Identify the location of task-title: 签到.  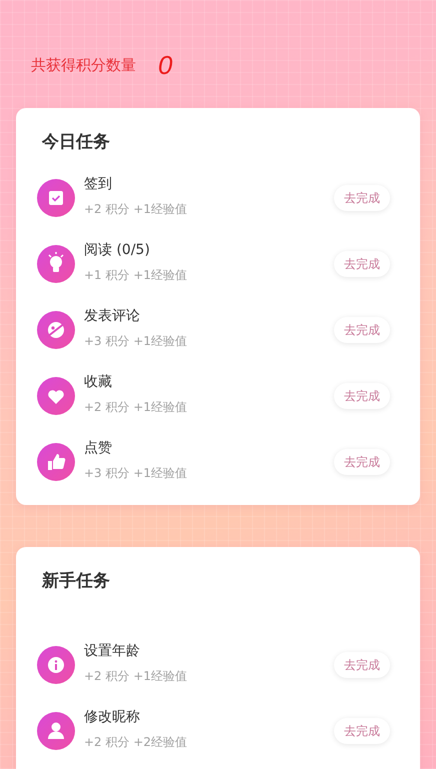
(98, 183).